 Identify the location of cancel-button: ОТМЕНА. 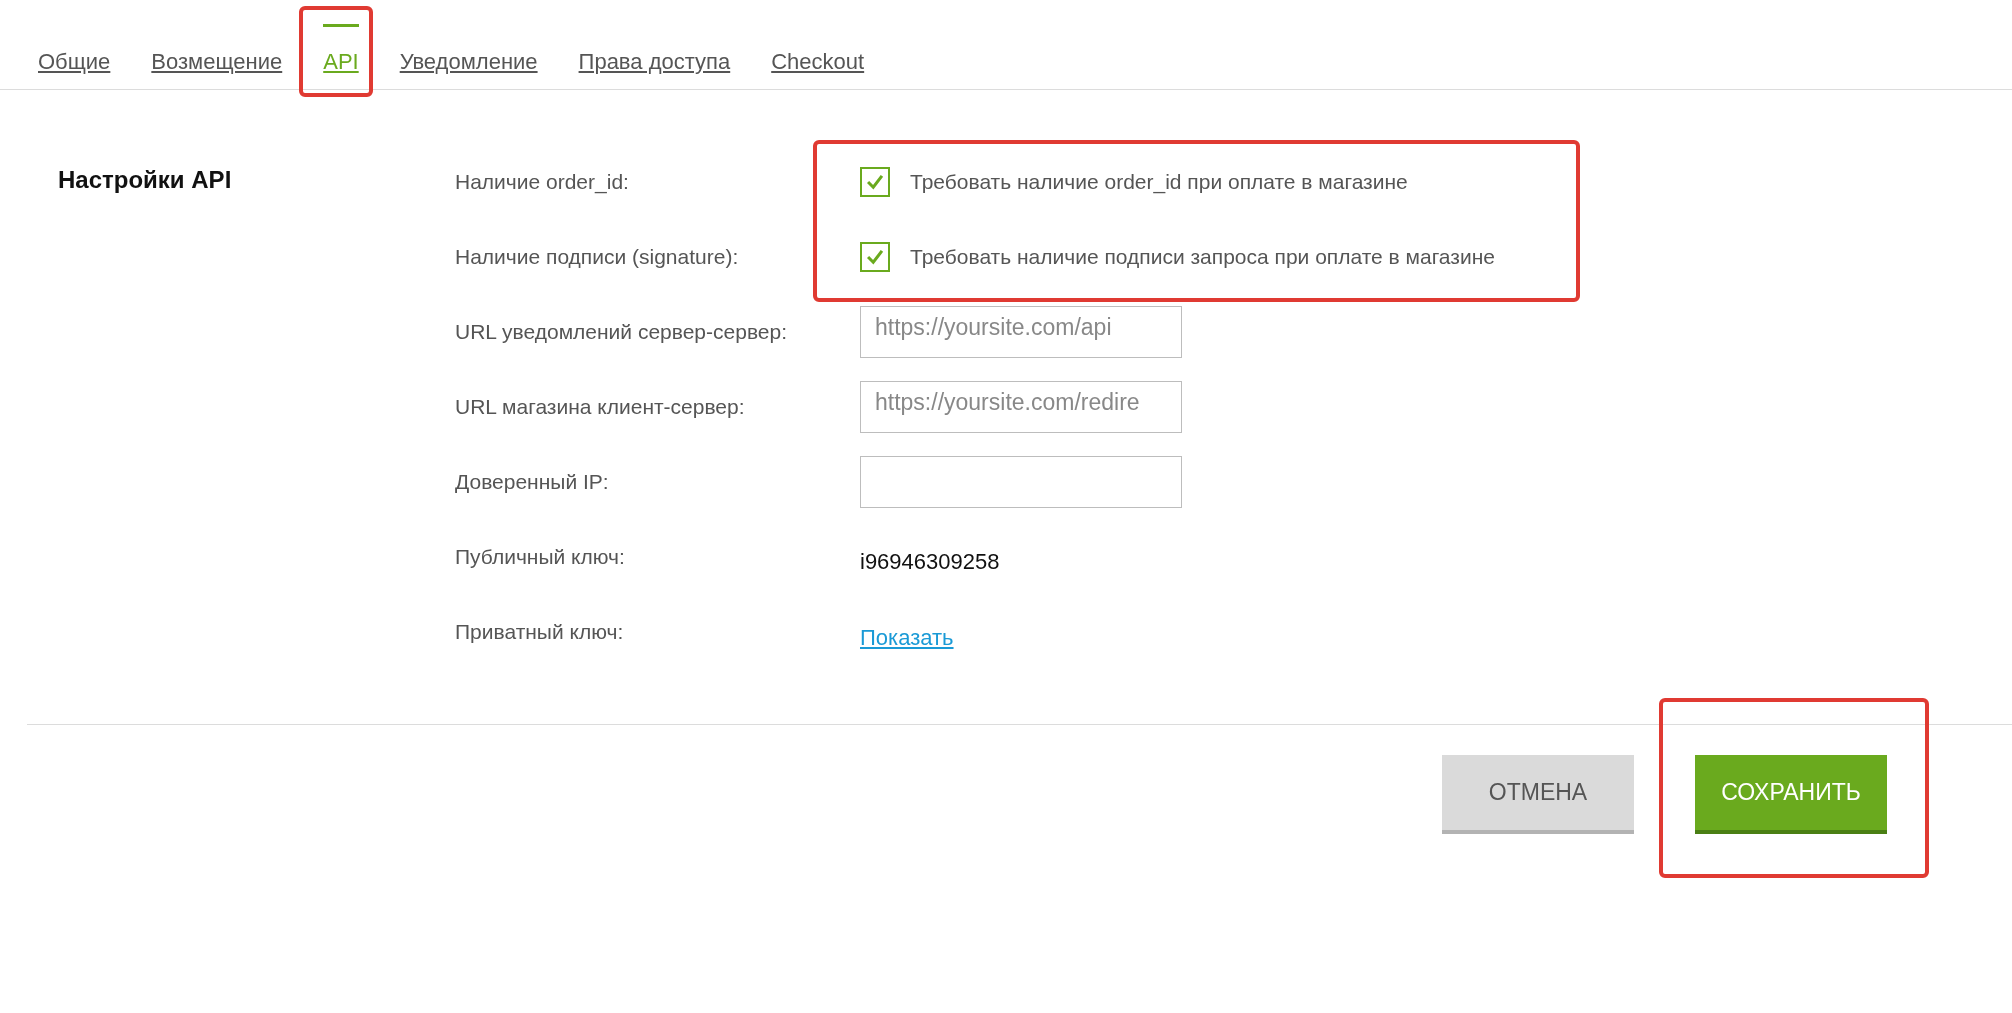
(1538, 794).